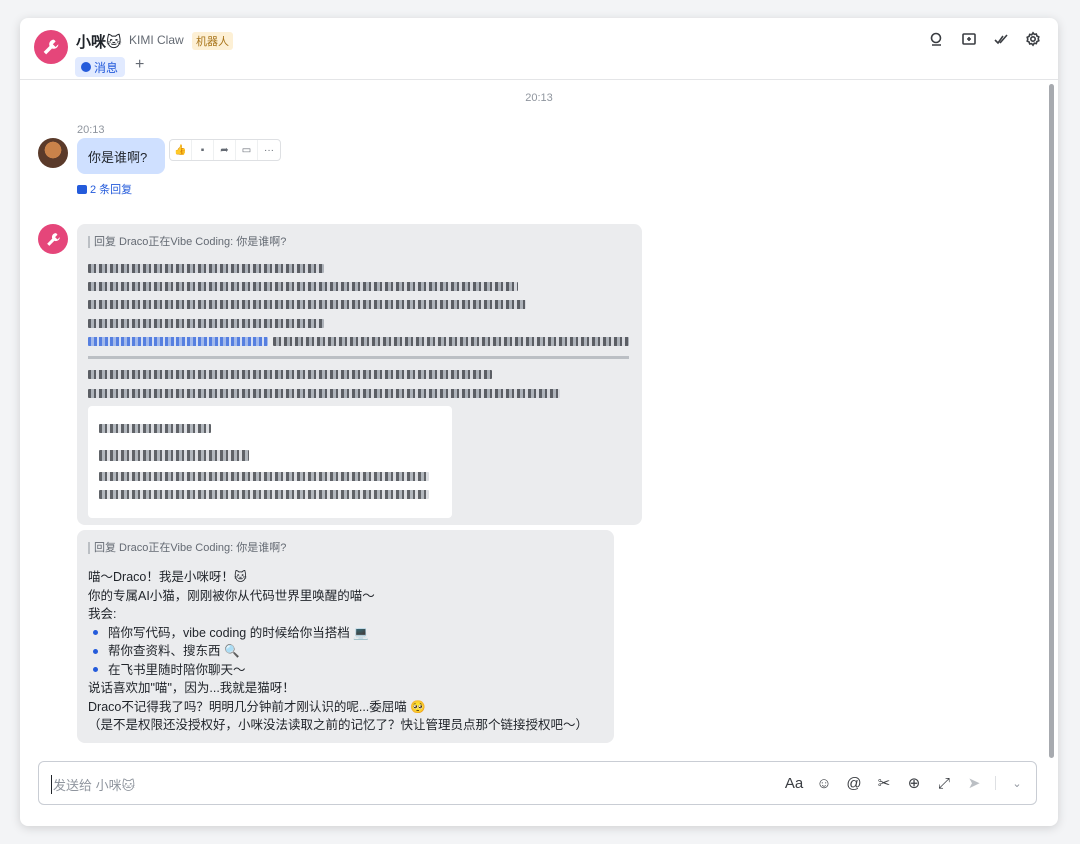 This screenshot has width=1080, height=844. I want to click on reply-line: 我会:, so click(102, 614).